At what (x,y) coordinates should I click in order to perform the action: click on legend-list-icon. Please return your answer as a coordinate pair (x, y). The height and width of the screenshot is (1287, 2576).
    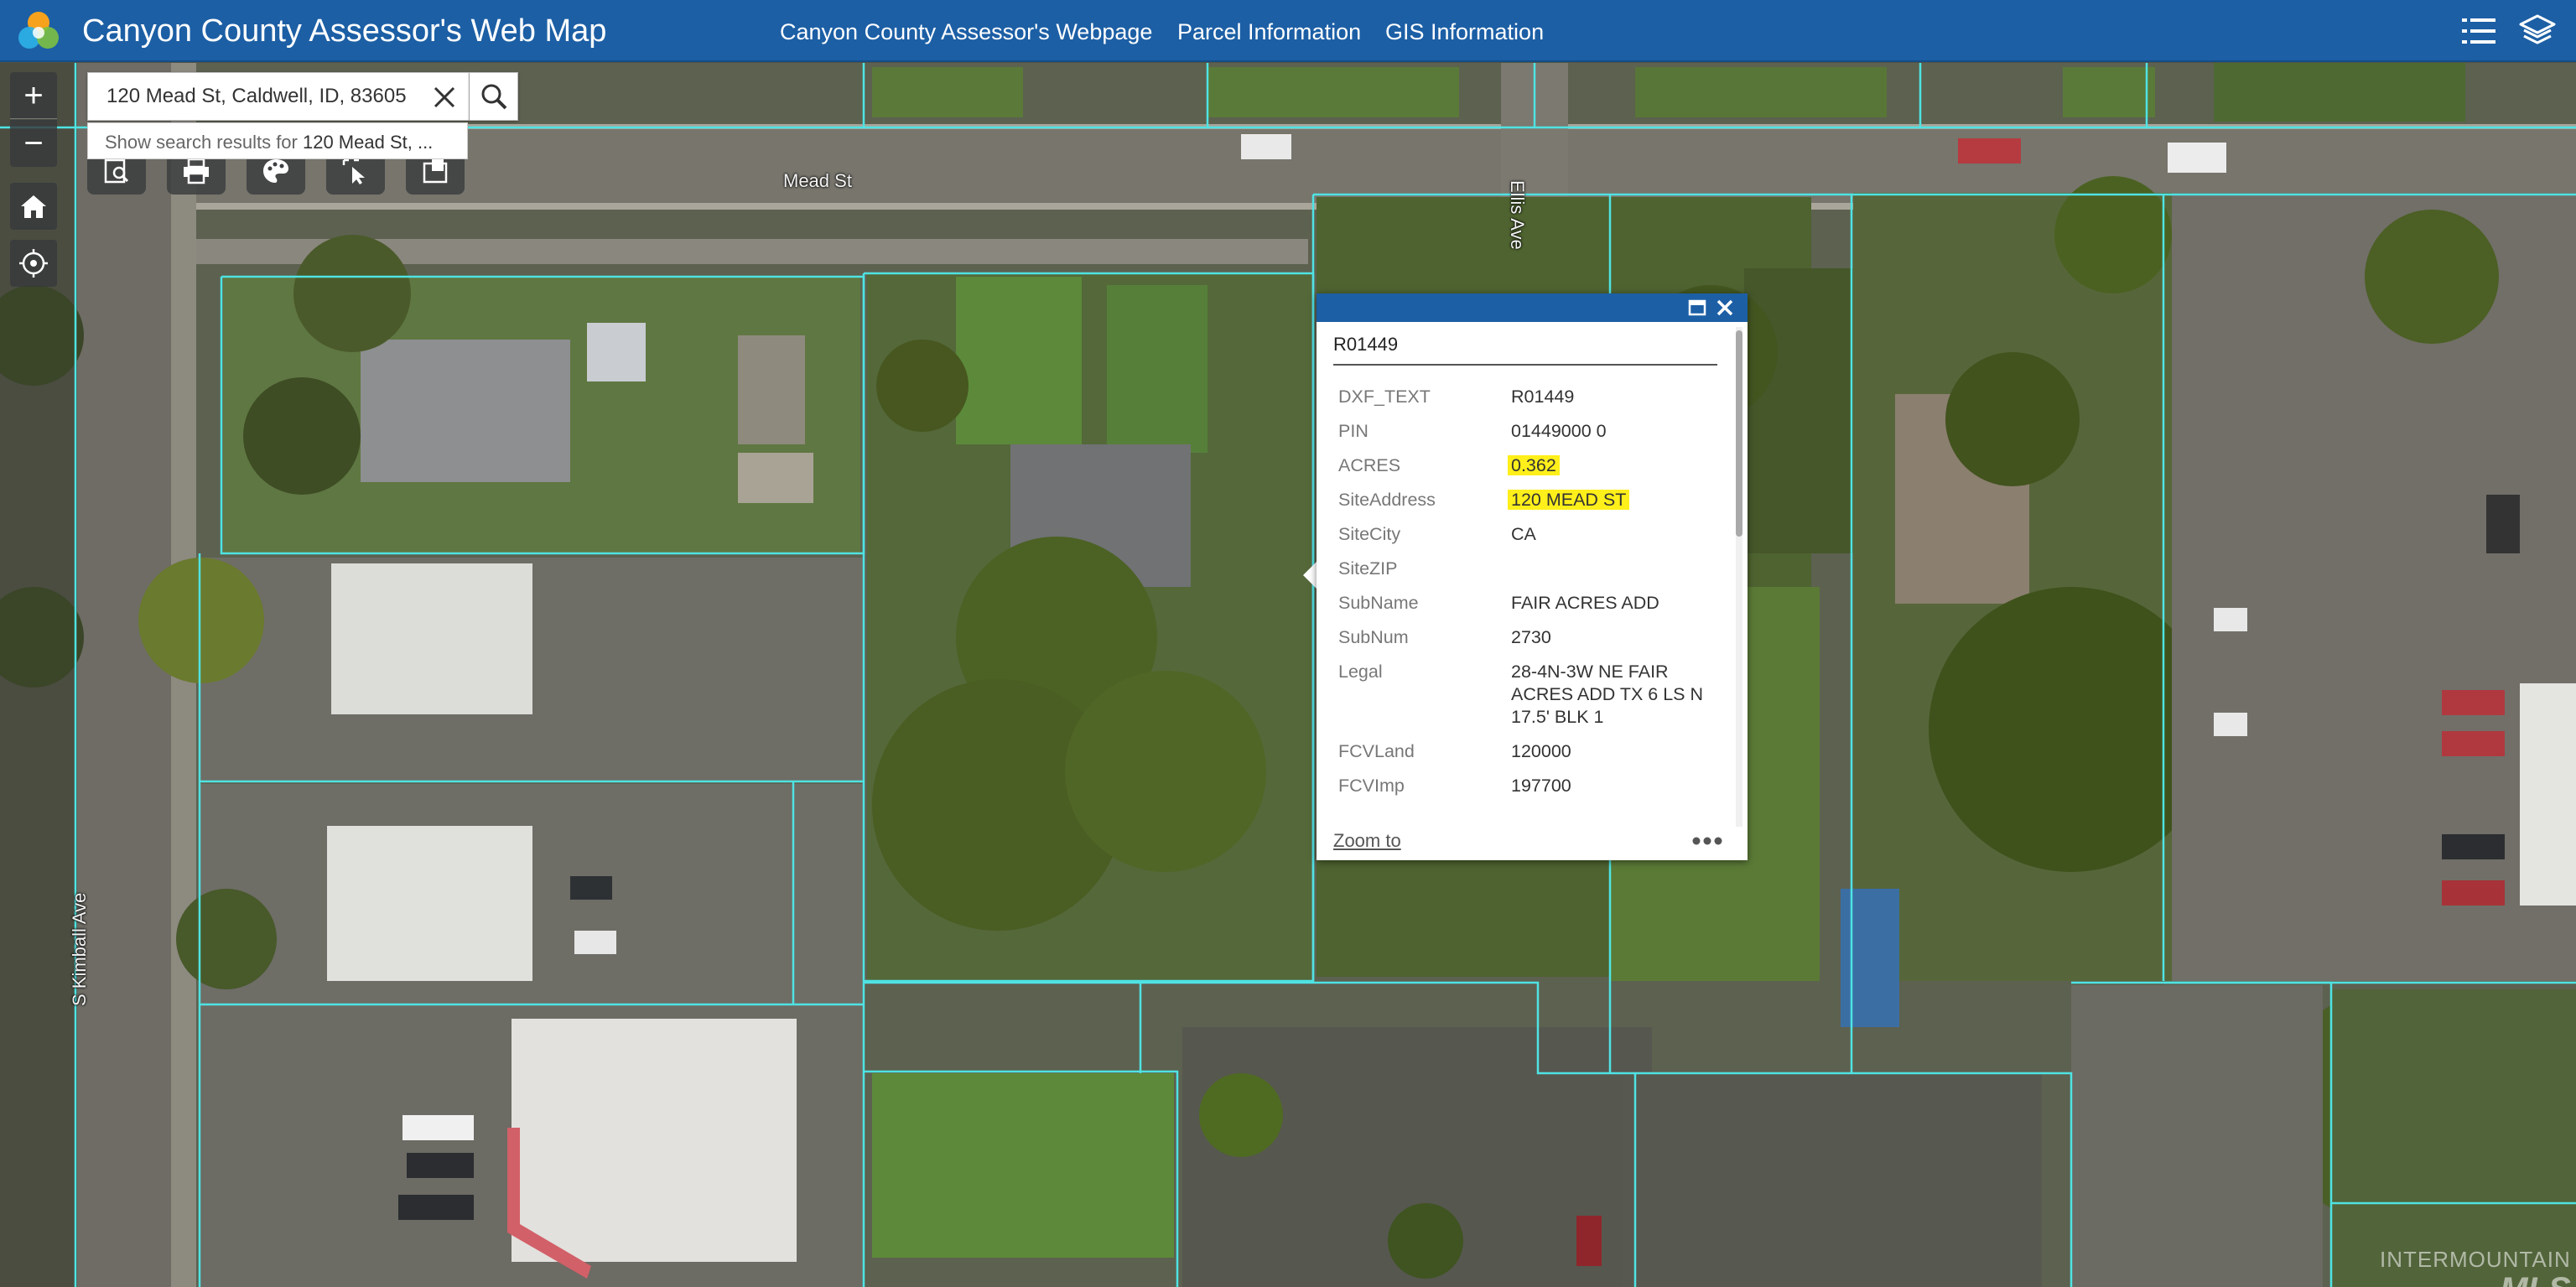
    Looking at the image, I should click on (2479, 31).